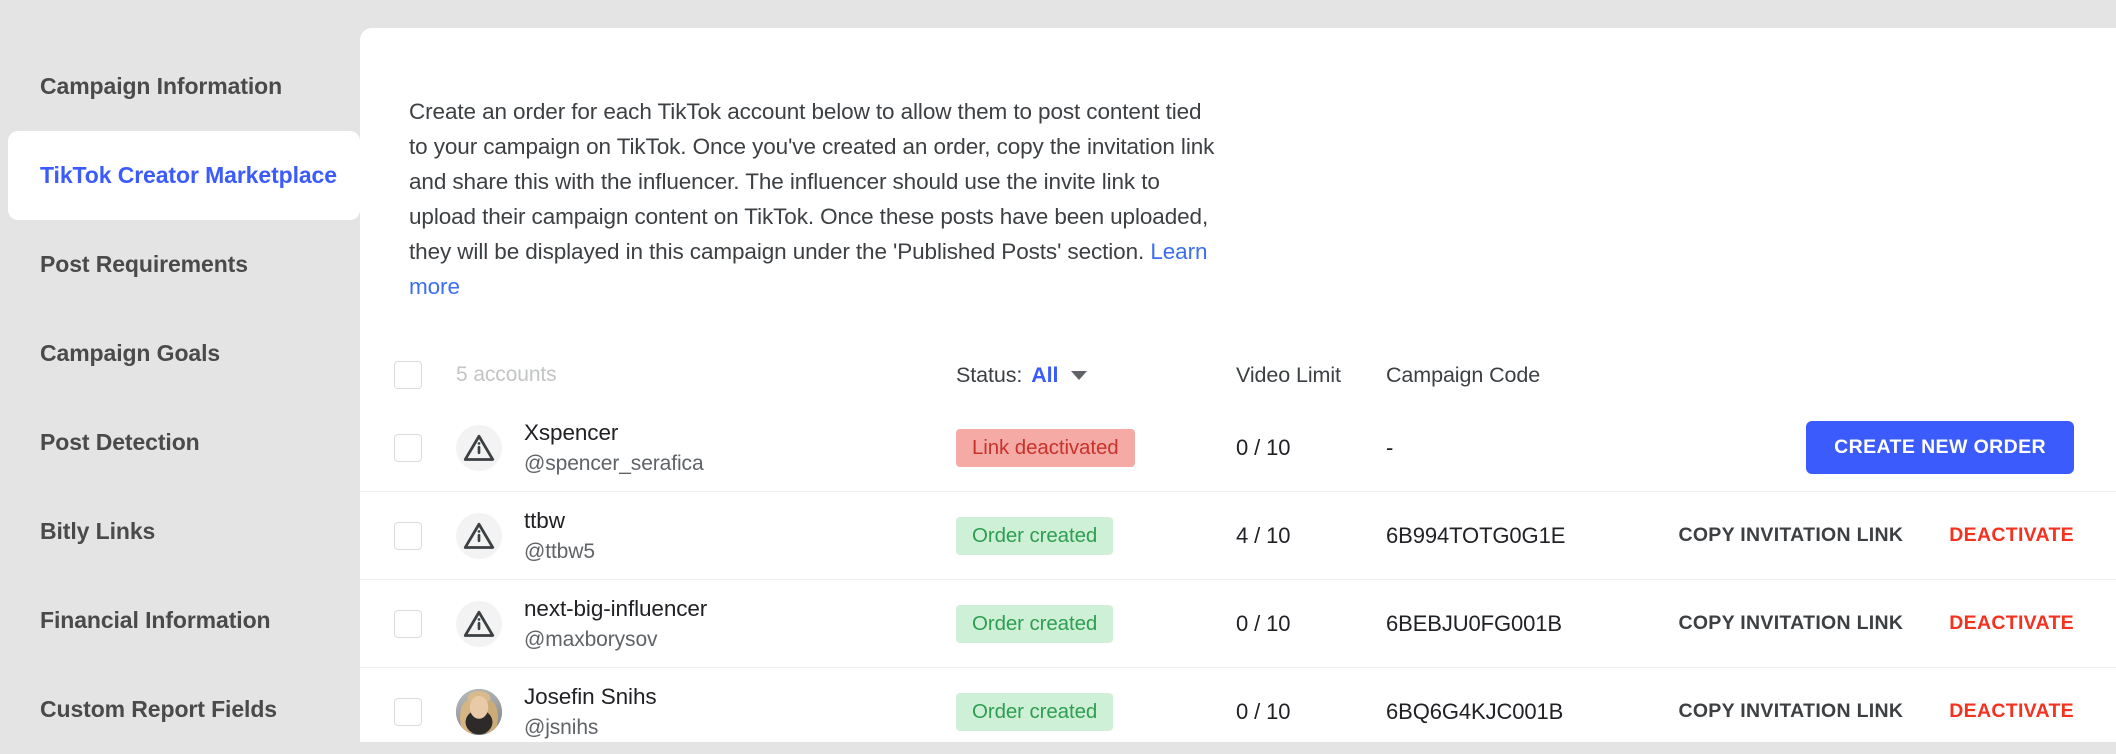  I want to click on video-limit-header: Video Limit, so click(1288, 374).